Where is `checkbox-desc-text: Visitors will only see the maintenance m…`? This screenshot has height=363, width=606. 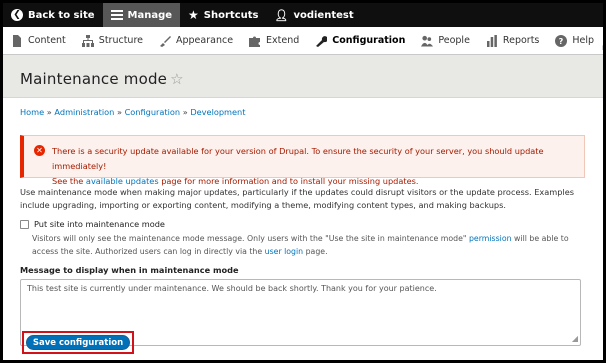
checkbox-desc-text: Visitors will only see the maintenance m… is located at coordinates (250, 238).